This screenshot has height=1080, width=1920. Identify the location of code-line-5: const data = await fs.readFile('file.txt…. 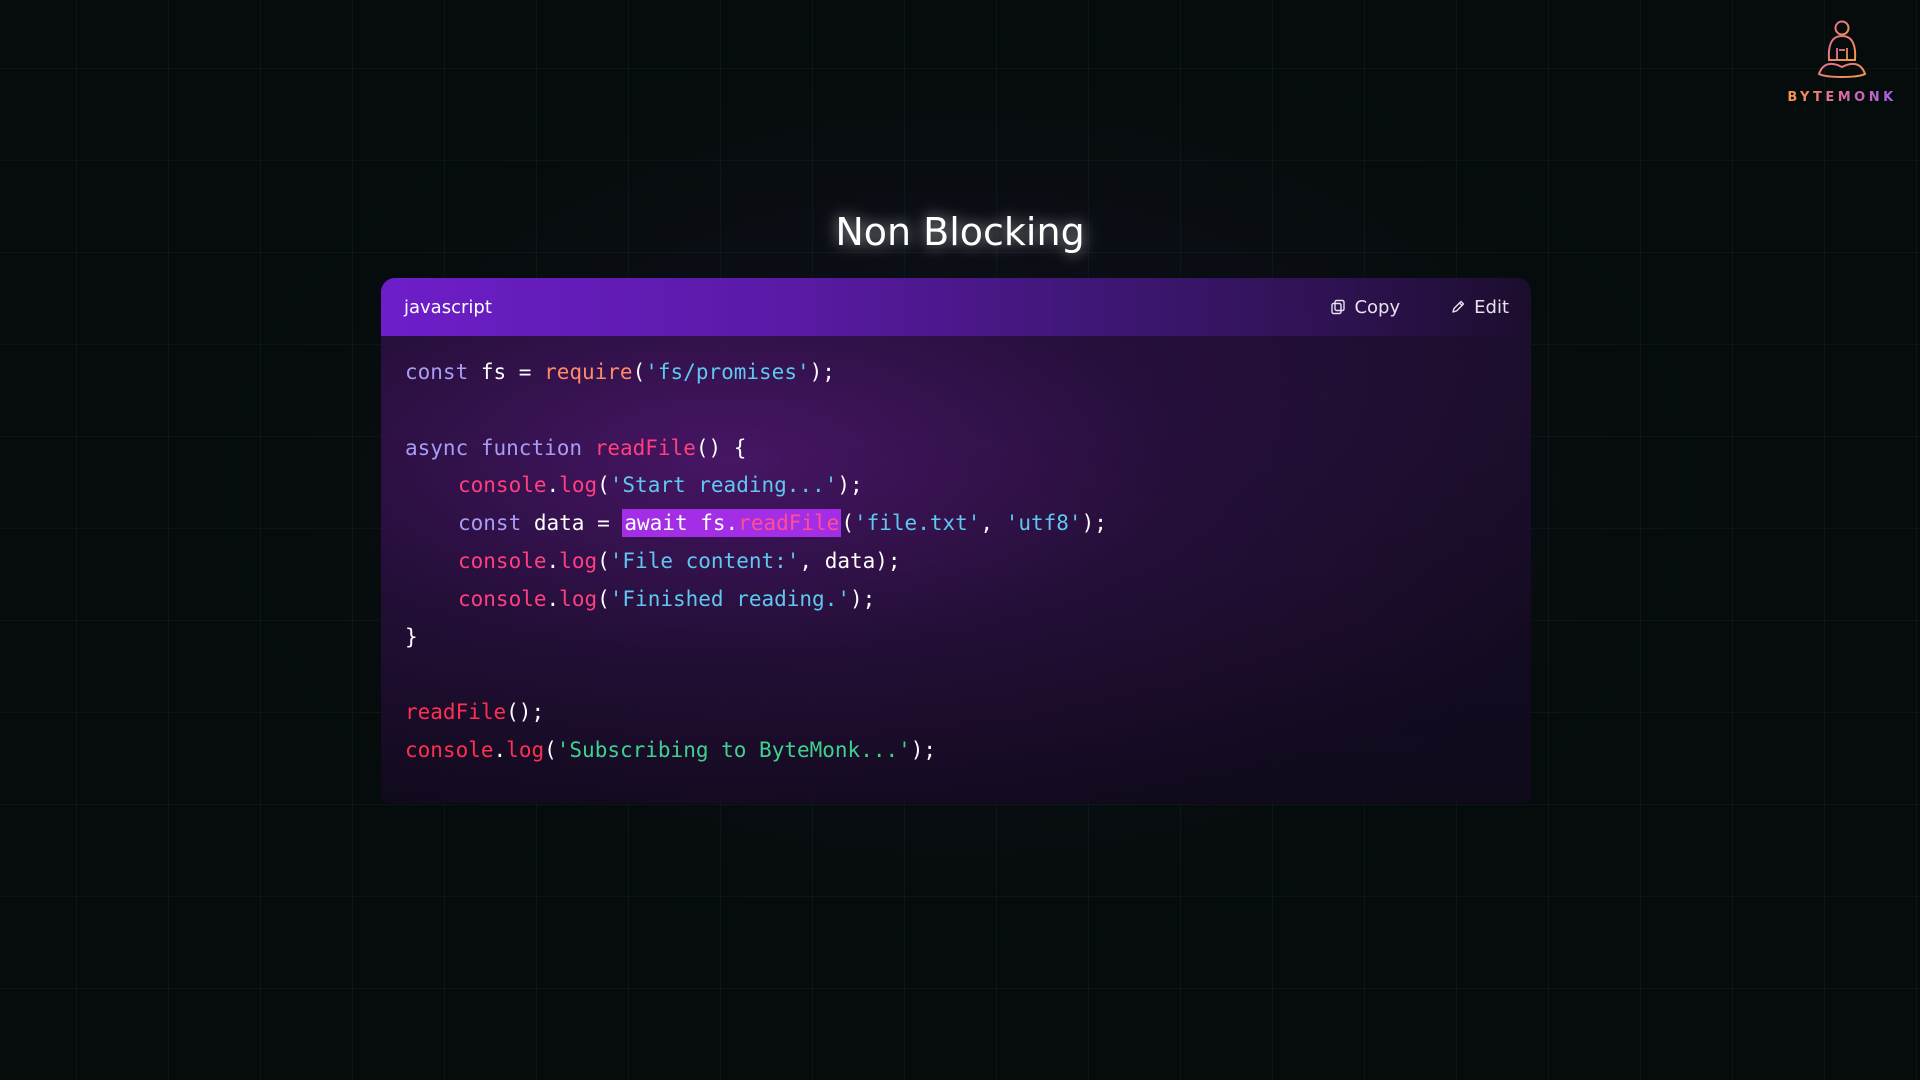
(782, 523).